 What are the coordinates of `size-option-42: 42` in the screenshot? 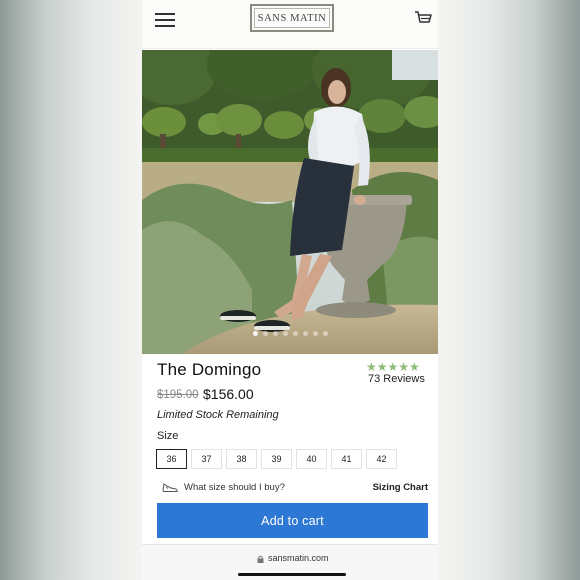 It's located at (381, 459).